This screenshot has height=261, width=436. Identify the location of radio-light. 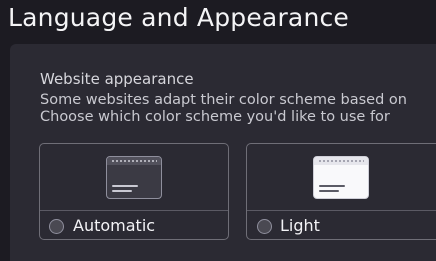
(264, 226).